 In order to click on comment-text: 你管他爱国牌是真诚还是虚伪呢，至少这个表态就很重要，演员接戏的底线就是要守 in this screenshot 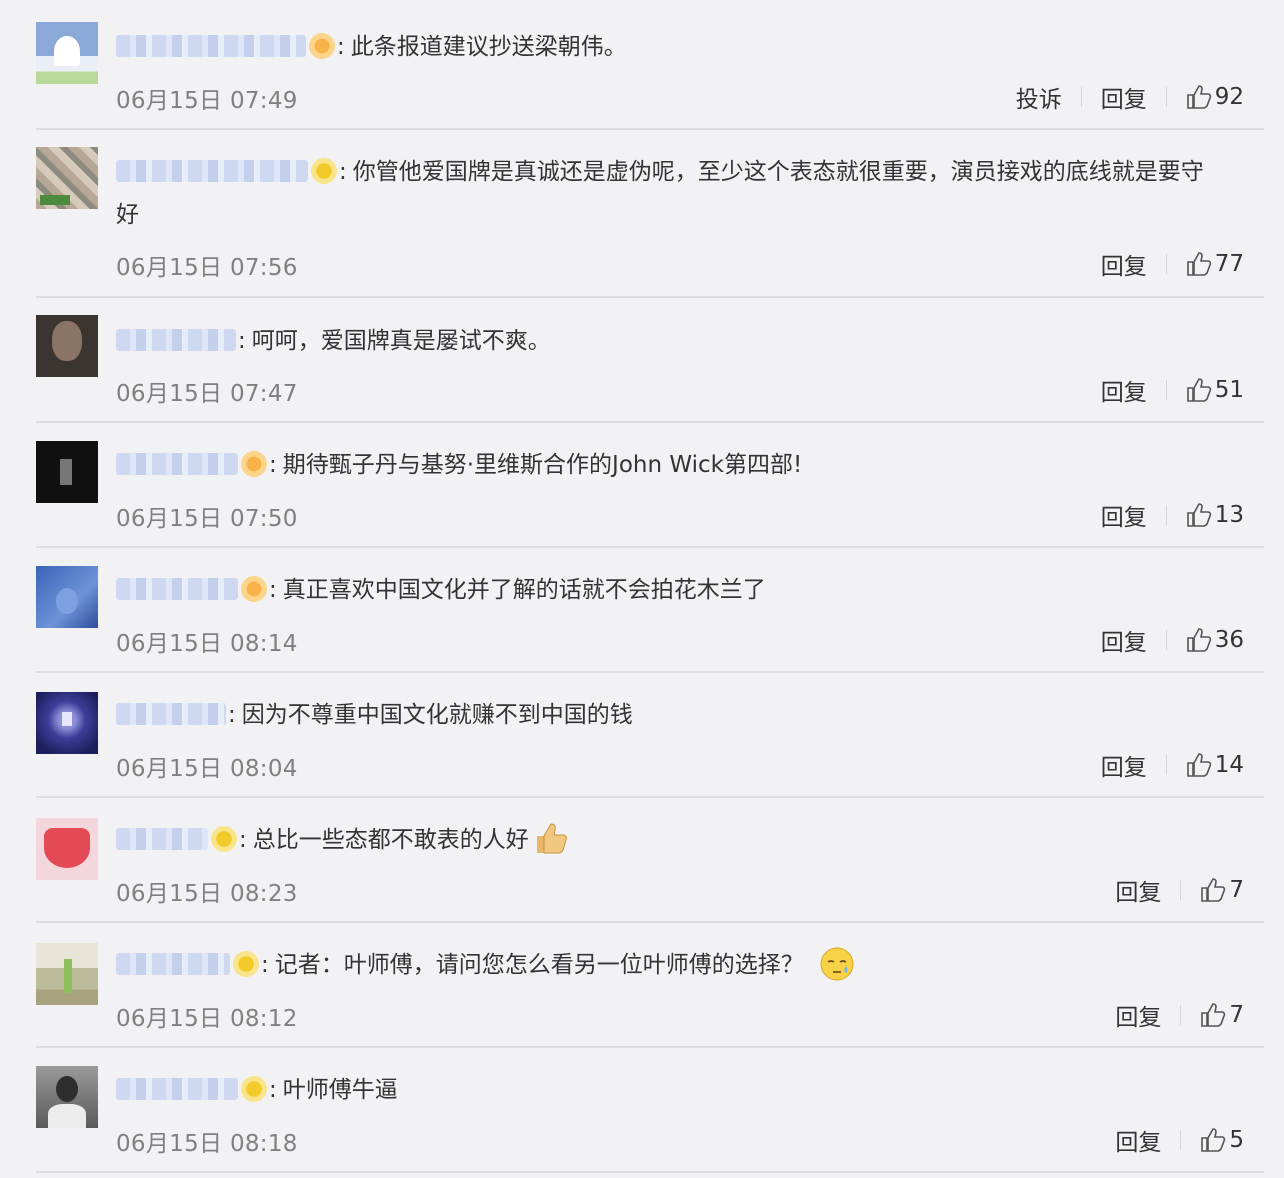, I will do `click(778, 172)`.